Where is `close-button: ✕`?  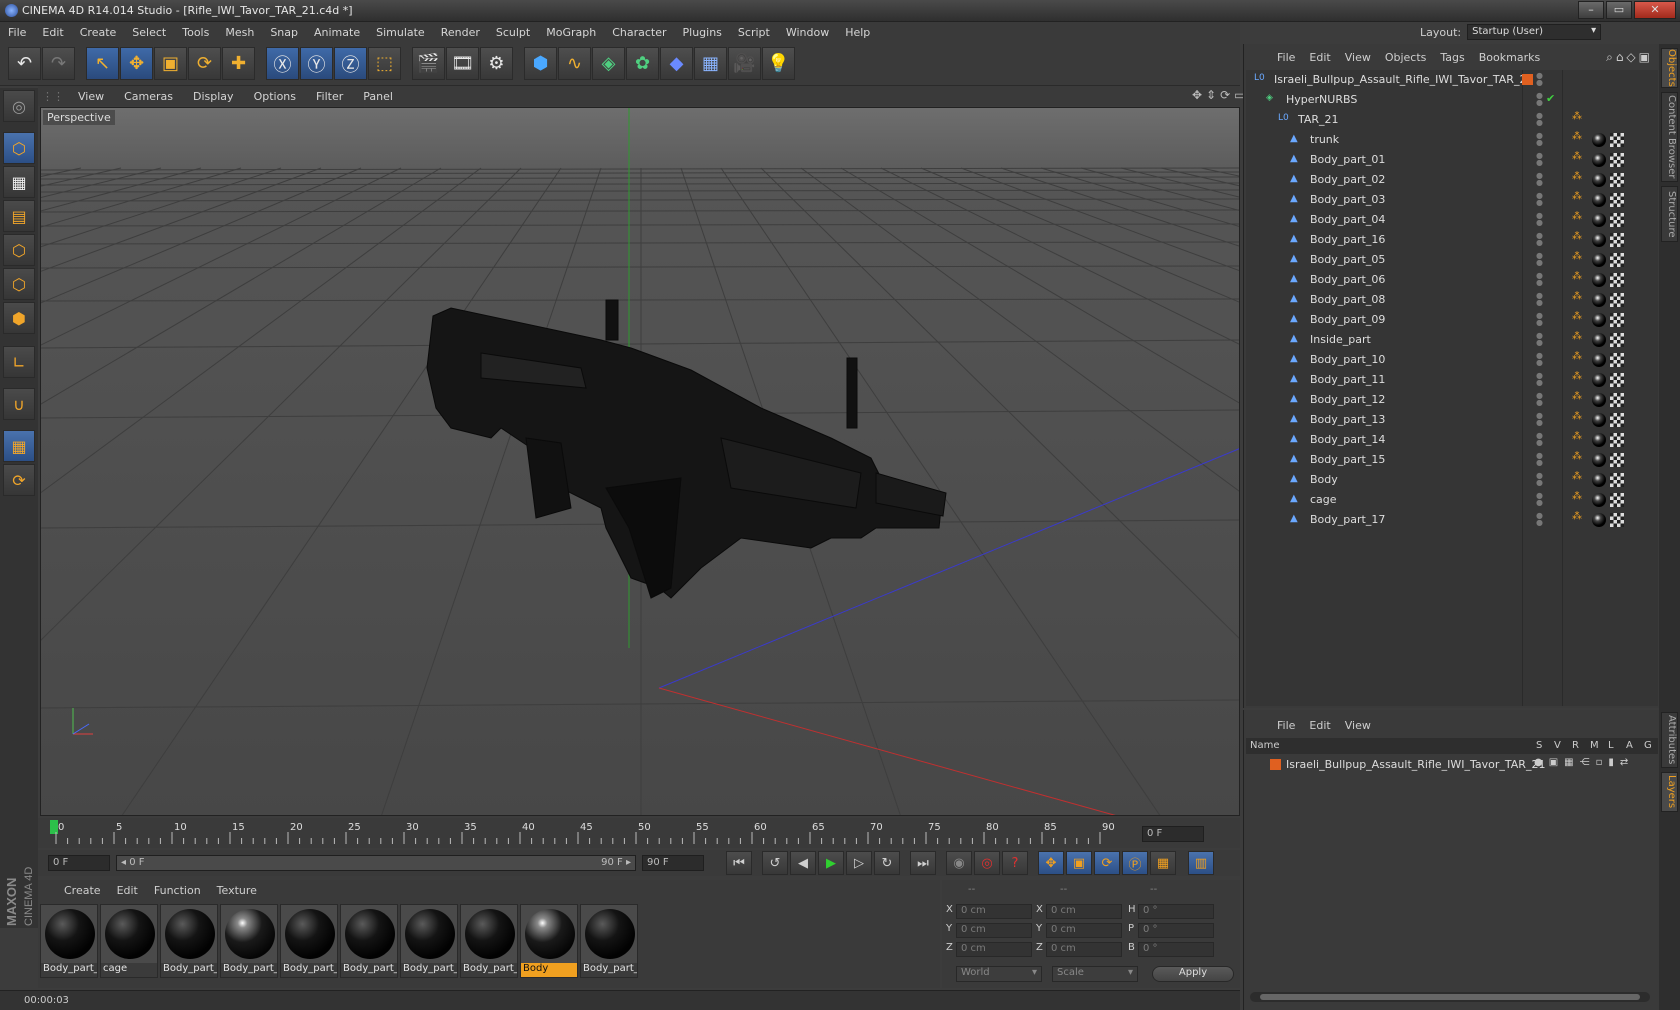 close-button: ✕ is located at coordinates (1655, 10).